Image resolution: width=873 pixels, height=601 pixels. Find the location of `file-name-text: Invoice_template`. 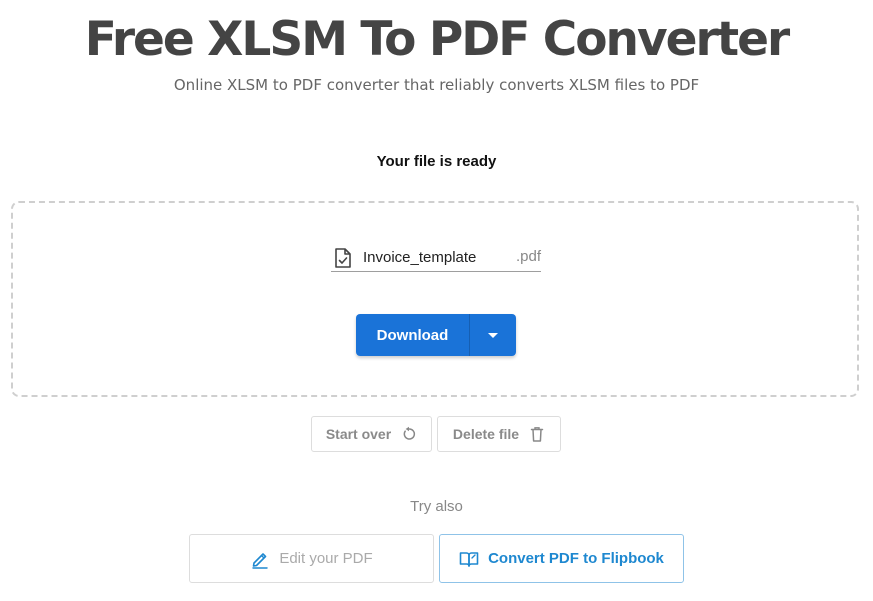

file-name-text: Invoice_template is located at coordinates (419, 257).